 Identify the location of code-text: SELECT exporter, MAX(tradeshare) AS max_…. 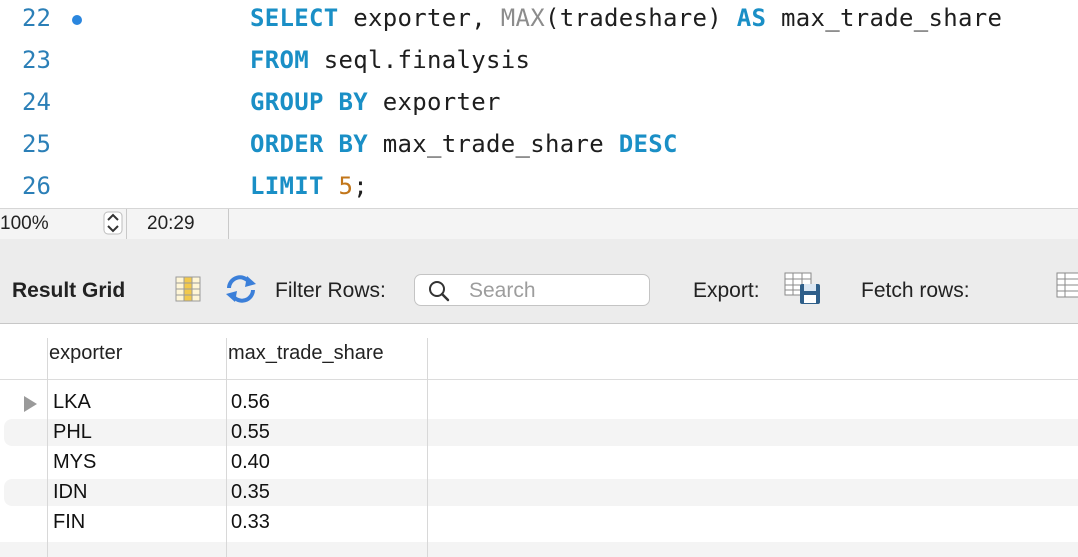
(626, 18).